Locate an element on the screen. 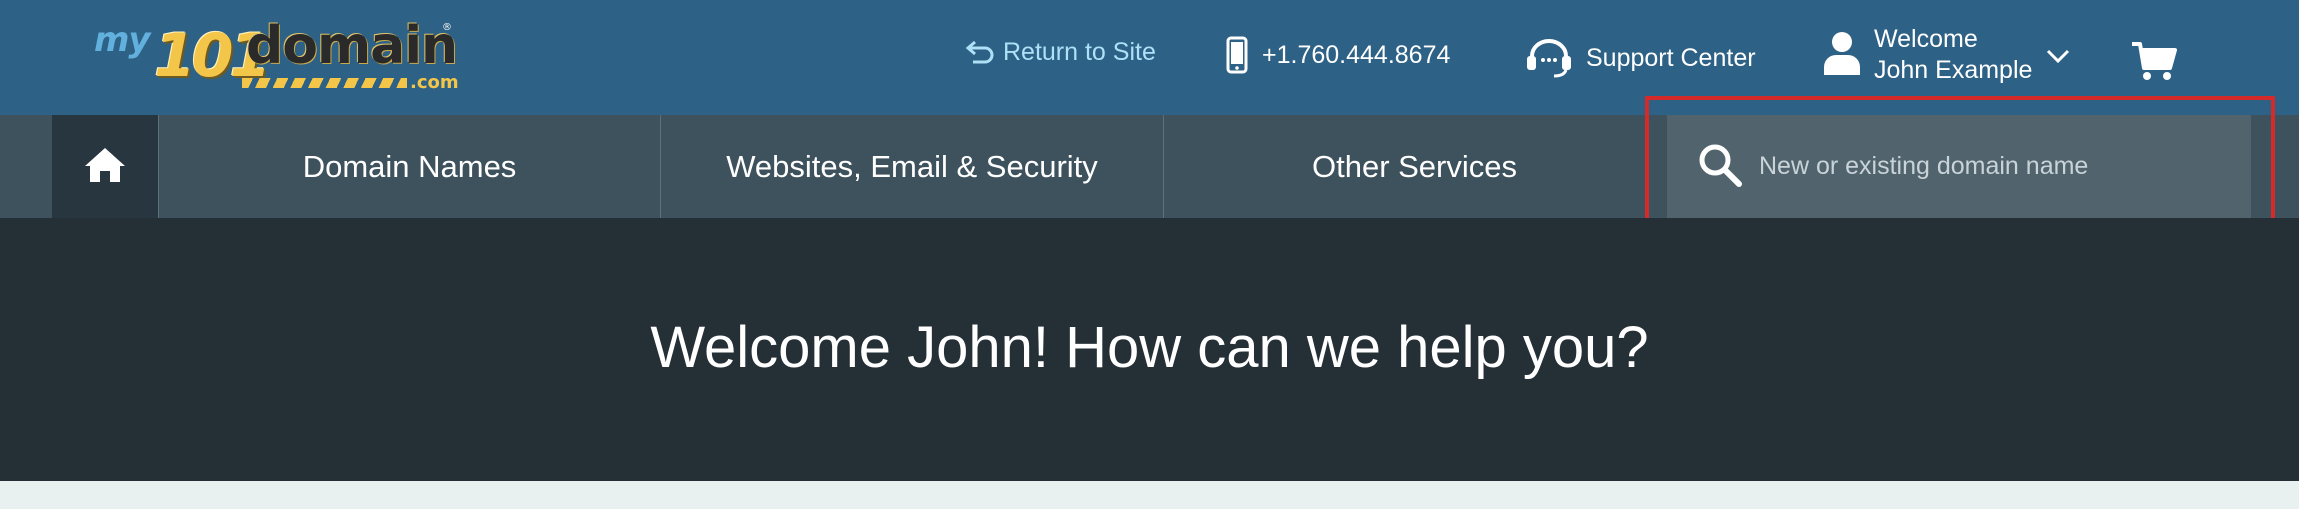 The height and width of the screenshot is (509, 2299). account-menu: Welcome John Example is located at coordinates (1946, 55).